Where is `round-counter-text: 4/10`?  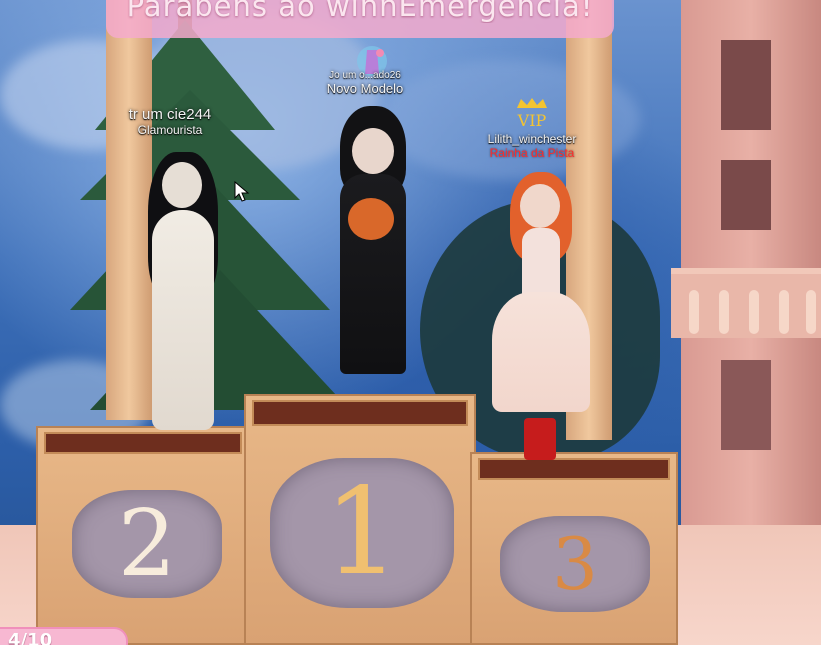
round-counter-text: 4/10 is located at coordinates (30, 637).